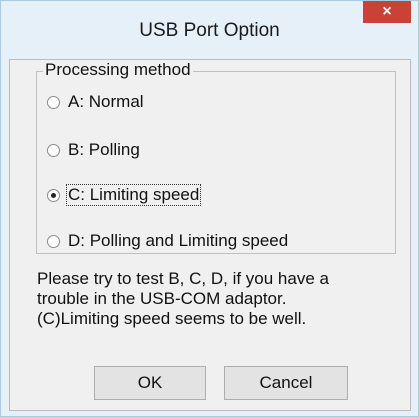 The image size is (419, 417). I want to click on note-line-2: trouble in the USB-COM adaptor., so click(162, 298).